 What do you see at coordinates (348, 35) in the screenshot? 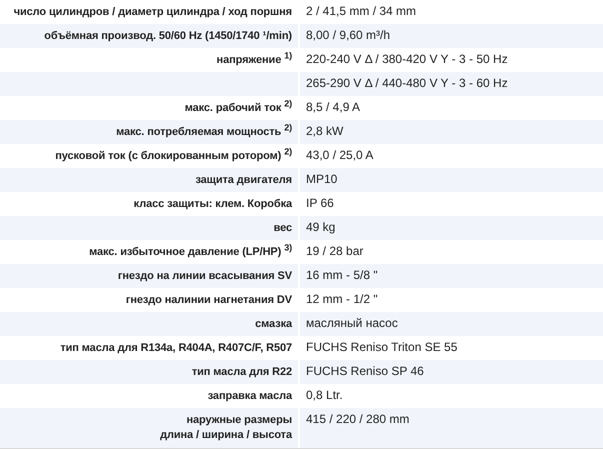
I see `spec-value: 8,00 / 9,60 m³/h` at bounding box center [348, 35].